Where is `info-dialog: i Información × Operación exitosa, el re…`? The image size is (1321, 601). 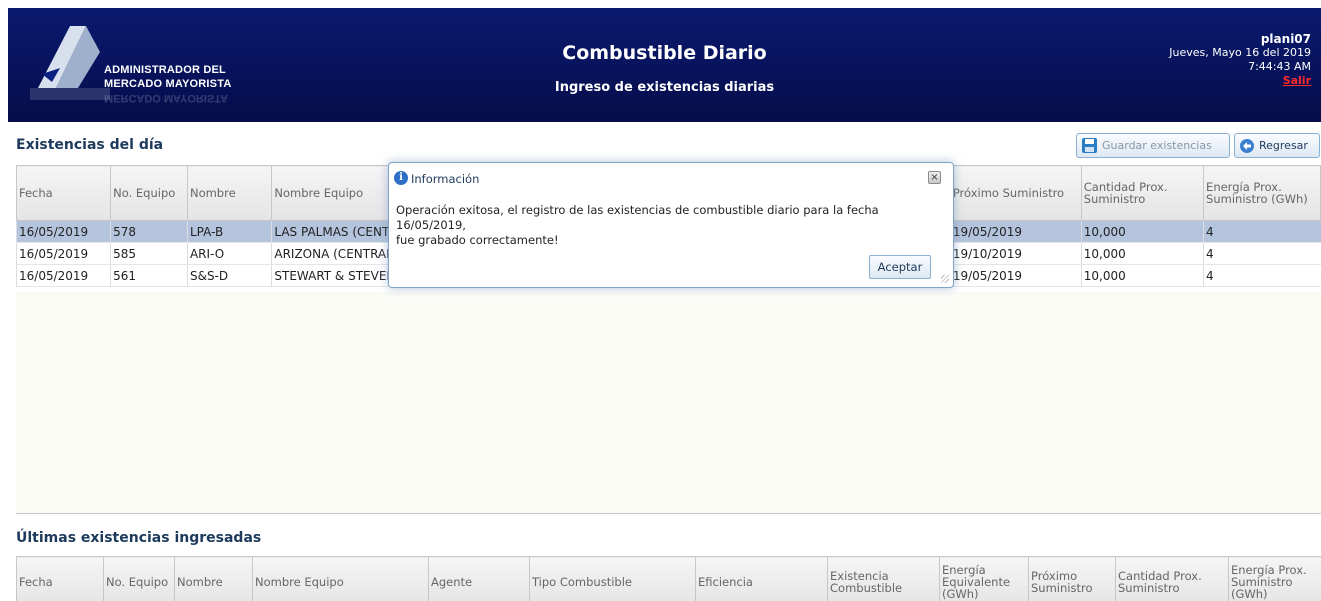
info-dialog: i Información × Operación exitosa, el re… is located at coordinates (671, 225).